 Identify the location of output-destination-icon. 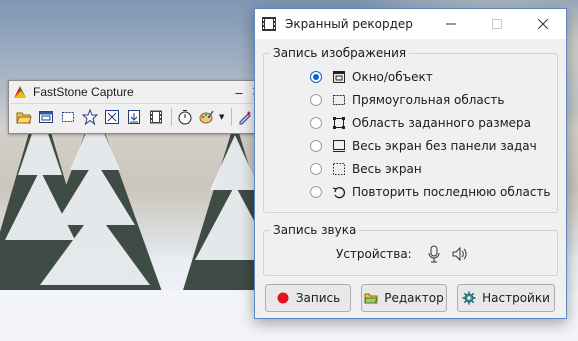
(207, 117).